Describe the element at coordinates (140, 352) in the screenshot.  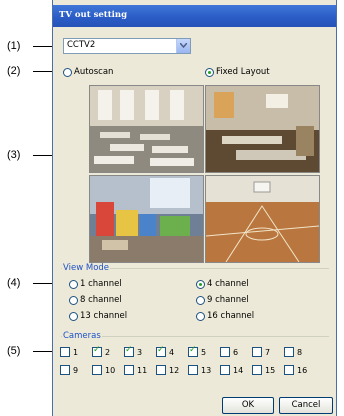
I see `camera-checkbox-label: 3` at that location.